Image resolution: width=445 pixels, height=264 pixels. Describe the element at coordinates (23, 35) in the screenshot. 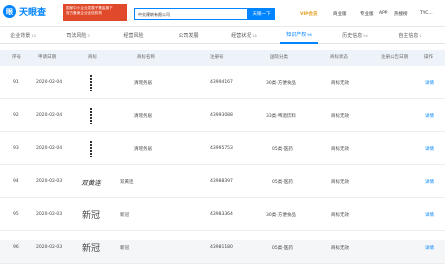

I see `tab-company-background: 企业背景 13` at that location.